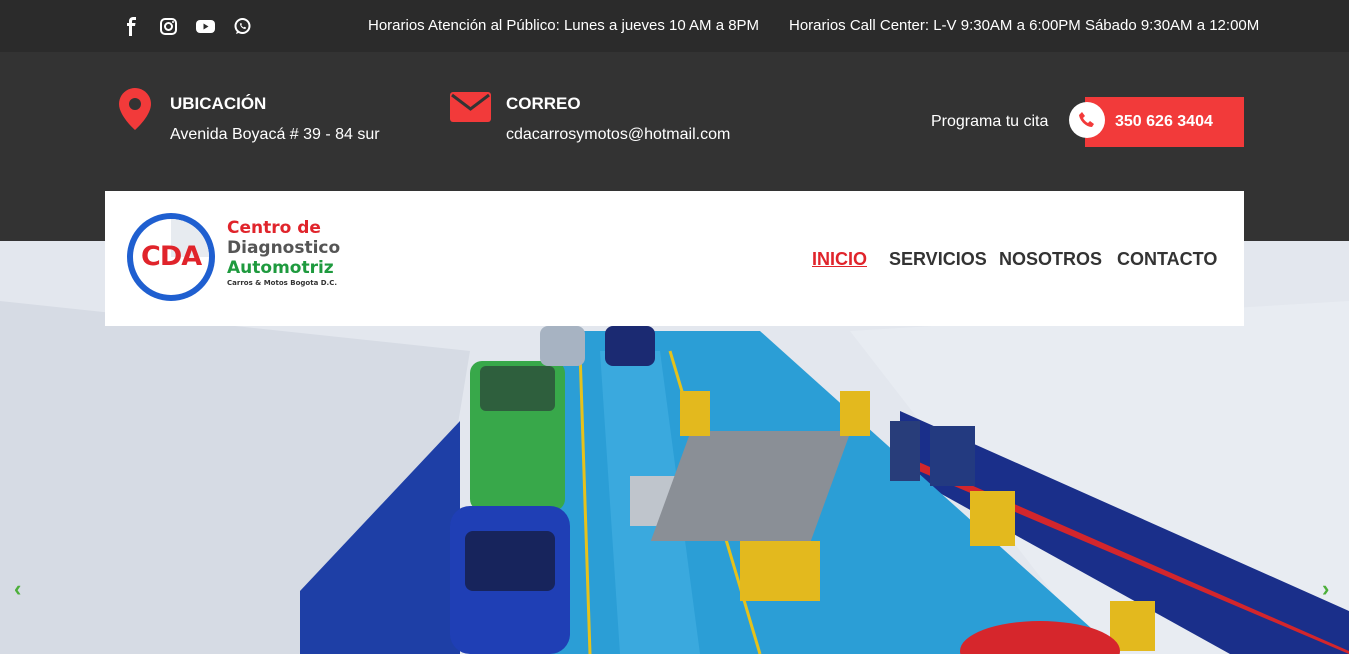  Describe the element at coordinates (274, 228) in the screenshot. I see `logo-line-1: Centro de` at that location.